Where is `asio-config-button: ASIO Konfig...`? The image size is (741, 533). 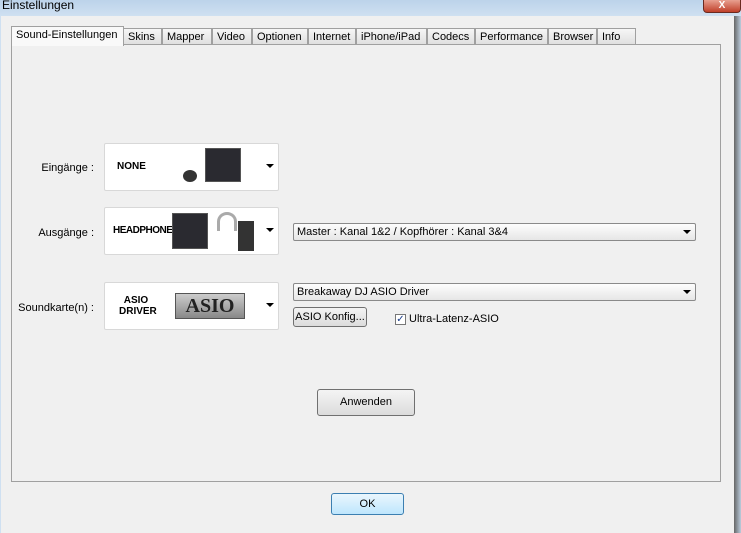
asio-config-button: ASIO Konfig... is located at coordinates (330, 317).